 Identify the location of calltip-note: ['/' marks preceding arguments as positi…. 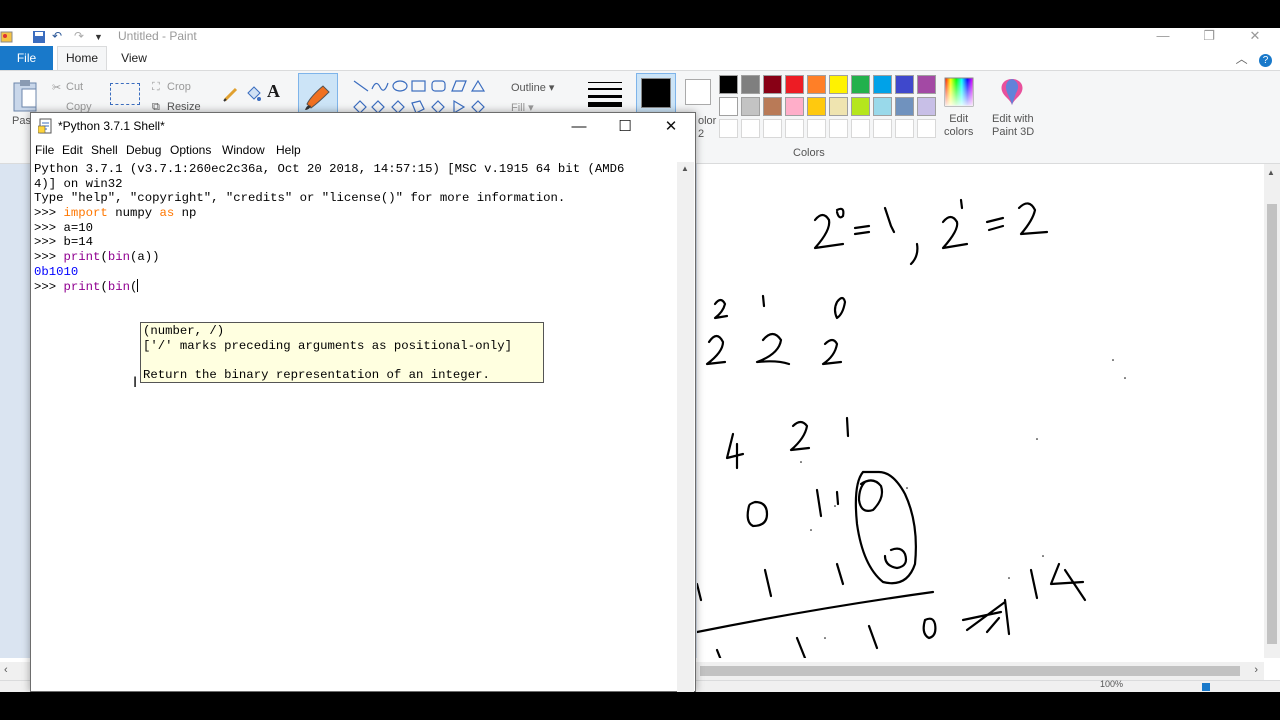
(327, 345).